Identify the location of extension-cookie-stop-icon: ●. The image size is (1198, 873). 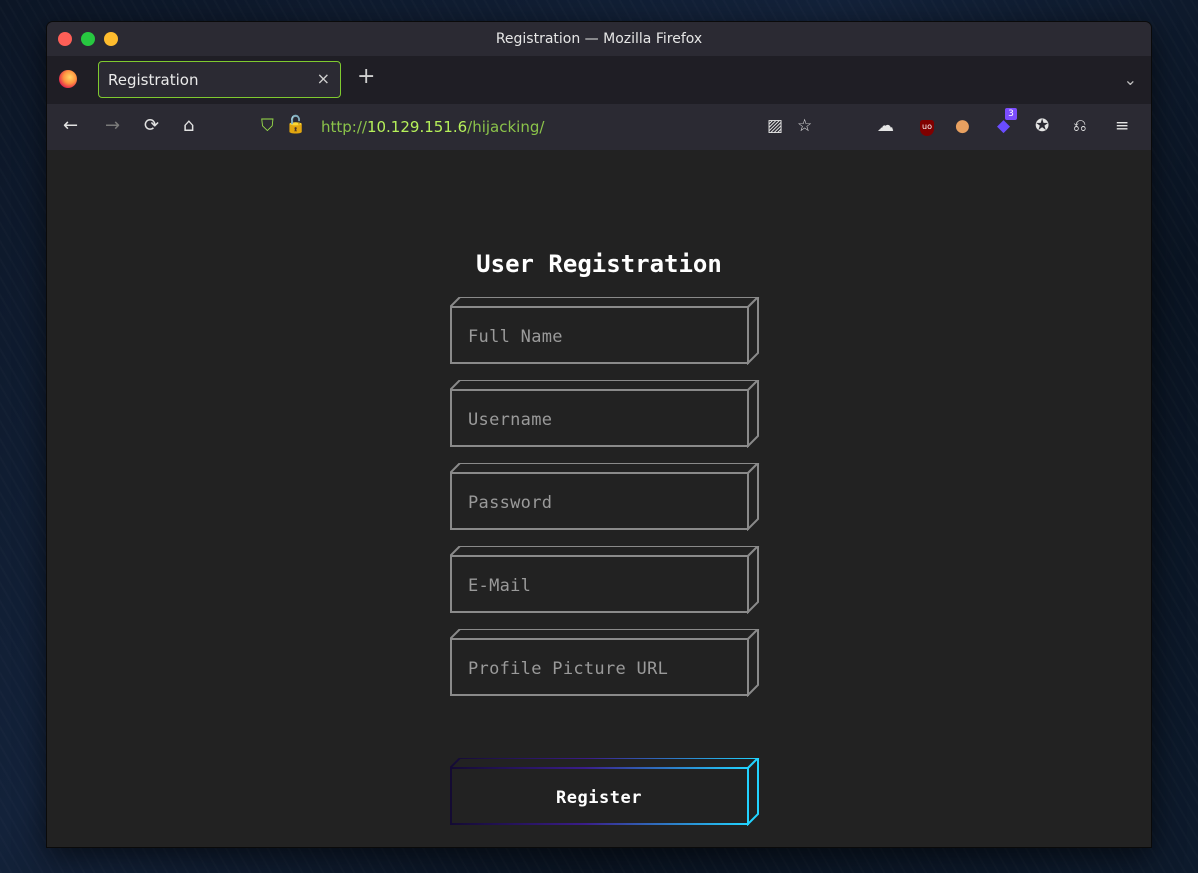
(962, 126).